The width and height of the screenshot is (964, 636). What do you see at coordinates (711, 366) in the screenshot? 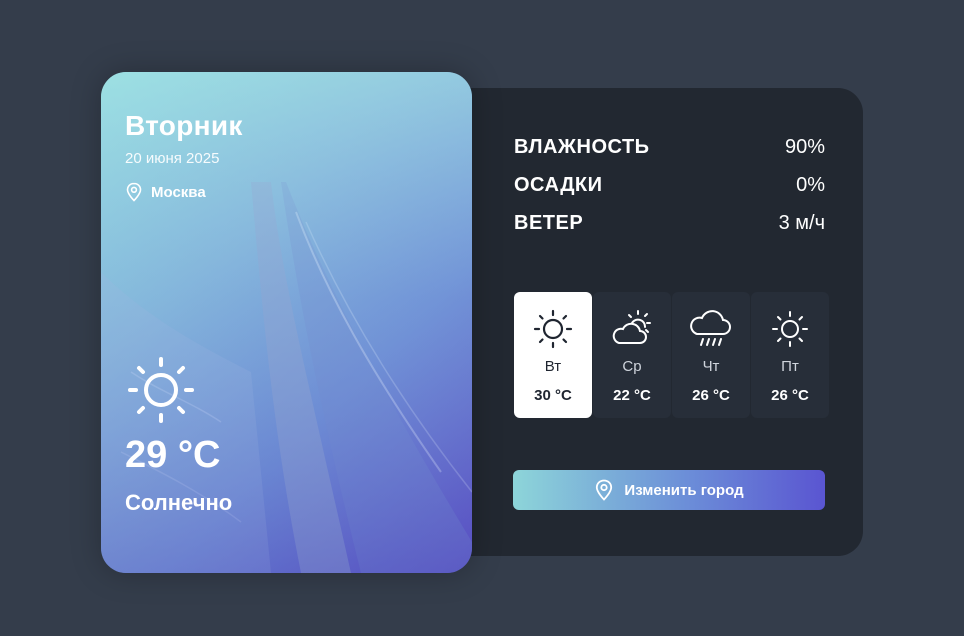
I see `forecast-day-name: Чт` at bounding box center [711, 366].